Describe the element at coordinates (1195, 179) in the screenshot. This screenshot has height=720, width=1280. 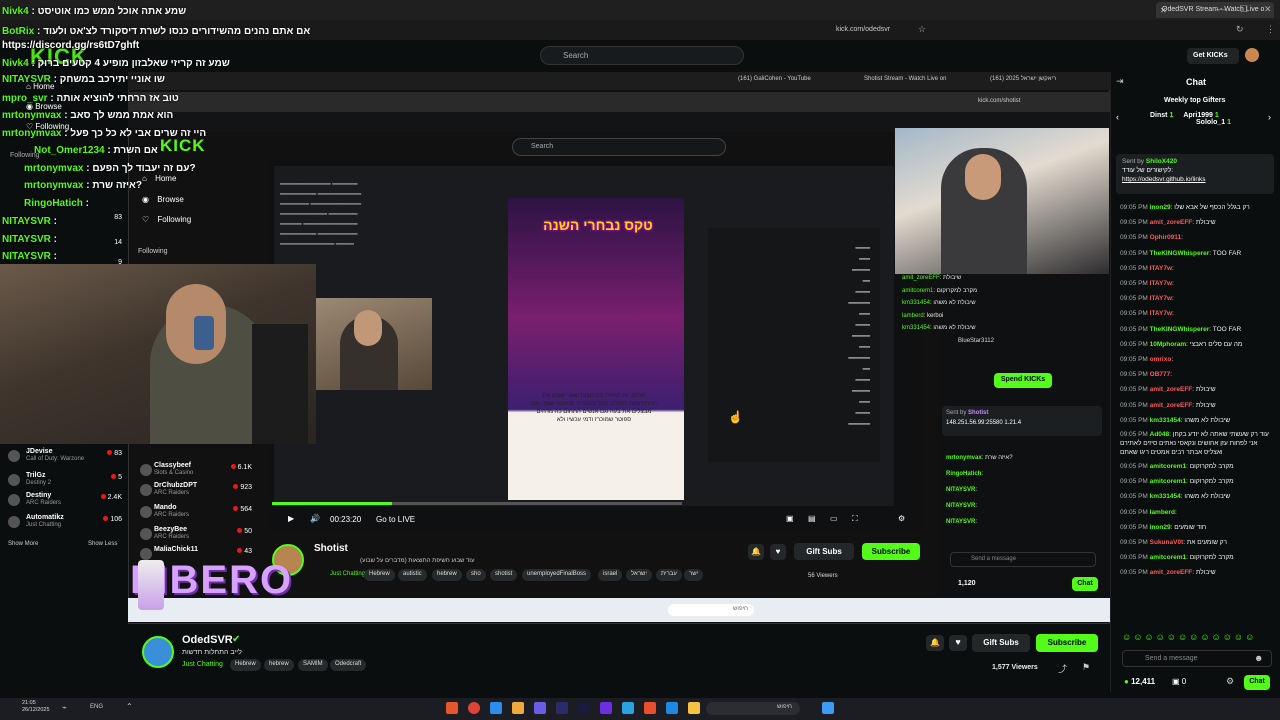
I see `pinned-link: https://odedsvr.github.io/links` at that location.